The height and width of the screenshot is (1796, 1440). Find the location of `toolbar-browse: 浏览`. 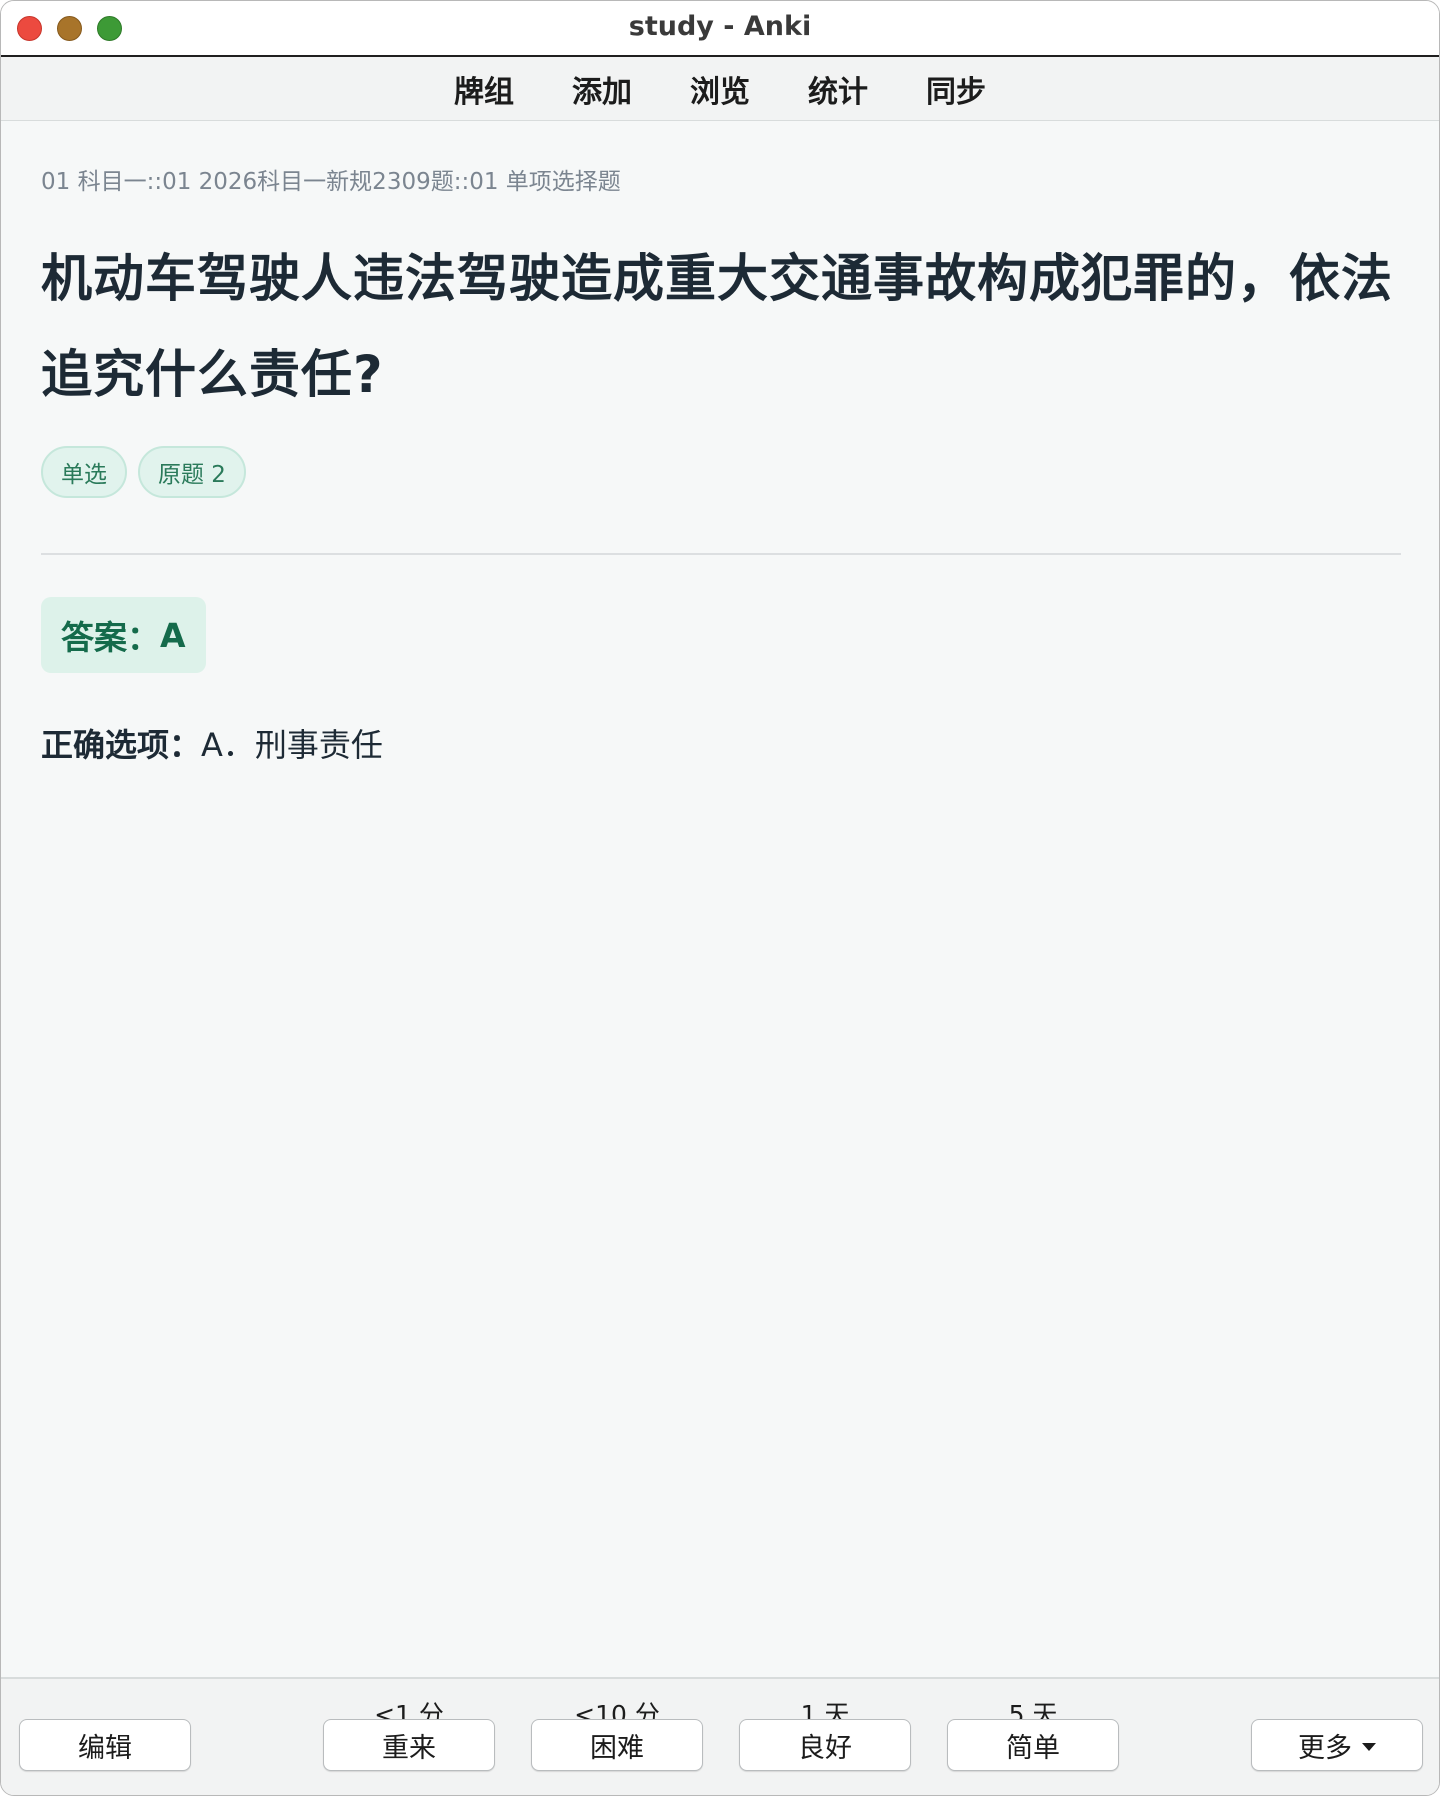

toolbar-browse: 浏览 is located at coordinates (720, 89).